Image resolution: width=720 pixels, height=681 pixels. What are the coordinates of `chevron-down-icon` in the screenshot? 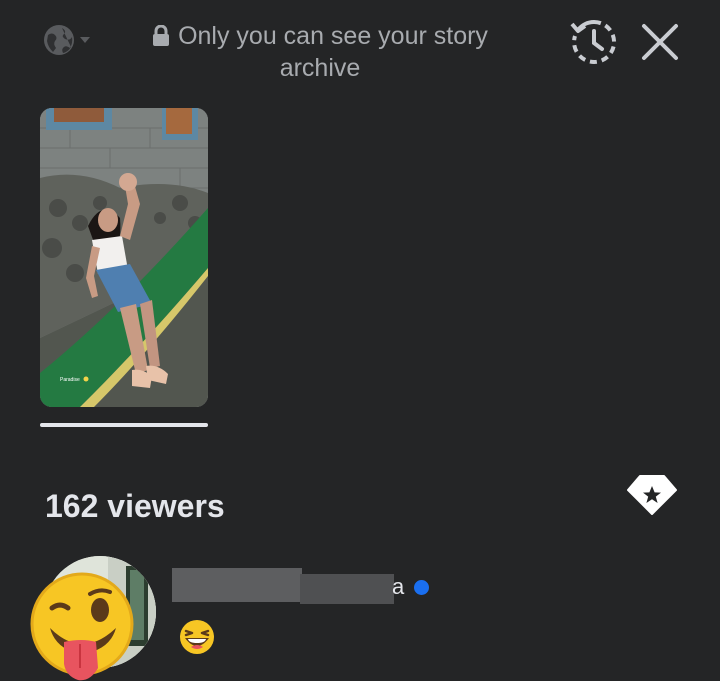 It's located at (85, 40).